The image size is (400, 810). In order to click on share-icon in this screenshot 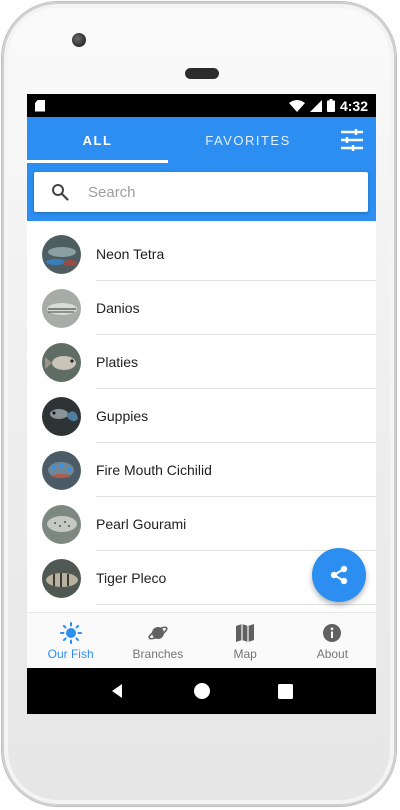, I will do `click(339, 575)`.